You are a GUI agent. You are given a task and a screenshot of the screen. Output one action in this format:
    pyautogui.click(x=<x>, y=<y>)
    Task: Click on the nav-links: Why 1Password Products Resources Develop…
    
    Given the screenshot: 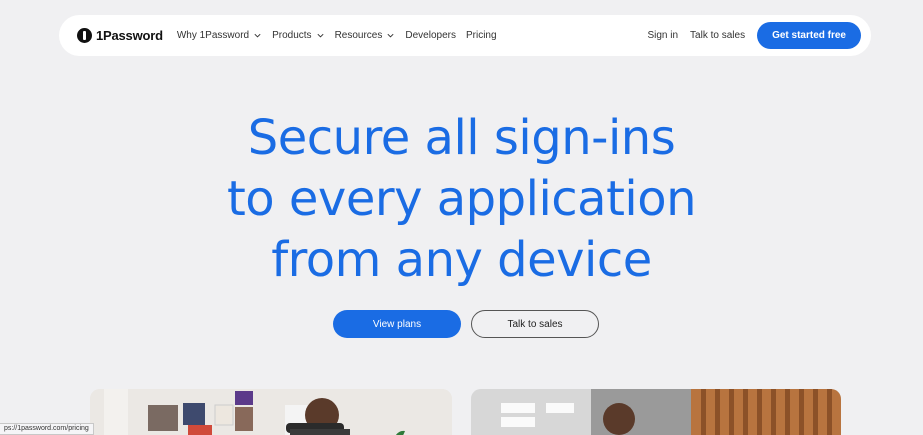 What is the action you would take?
    pyautogui.click(x=337, y=35)
    